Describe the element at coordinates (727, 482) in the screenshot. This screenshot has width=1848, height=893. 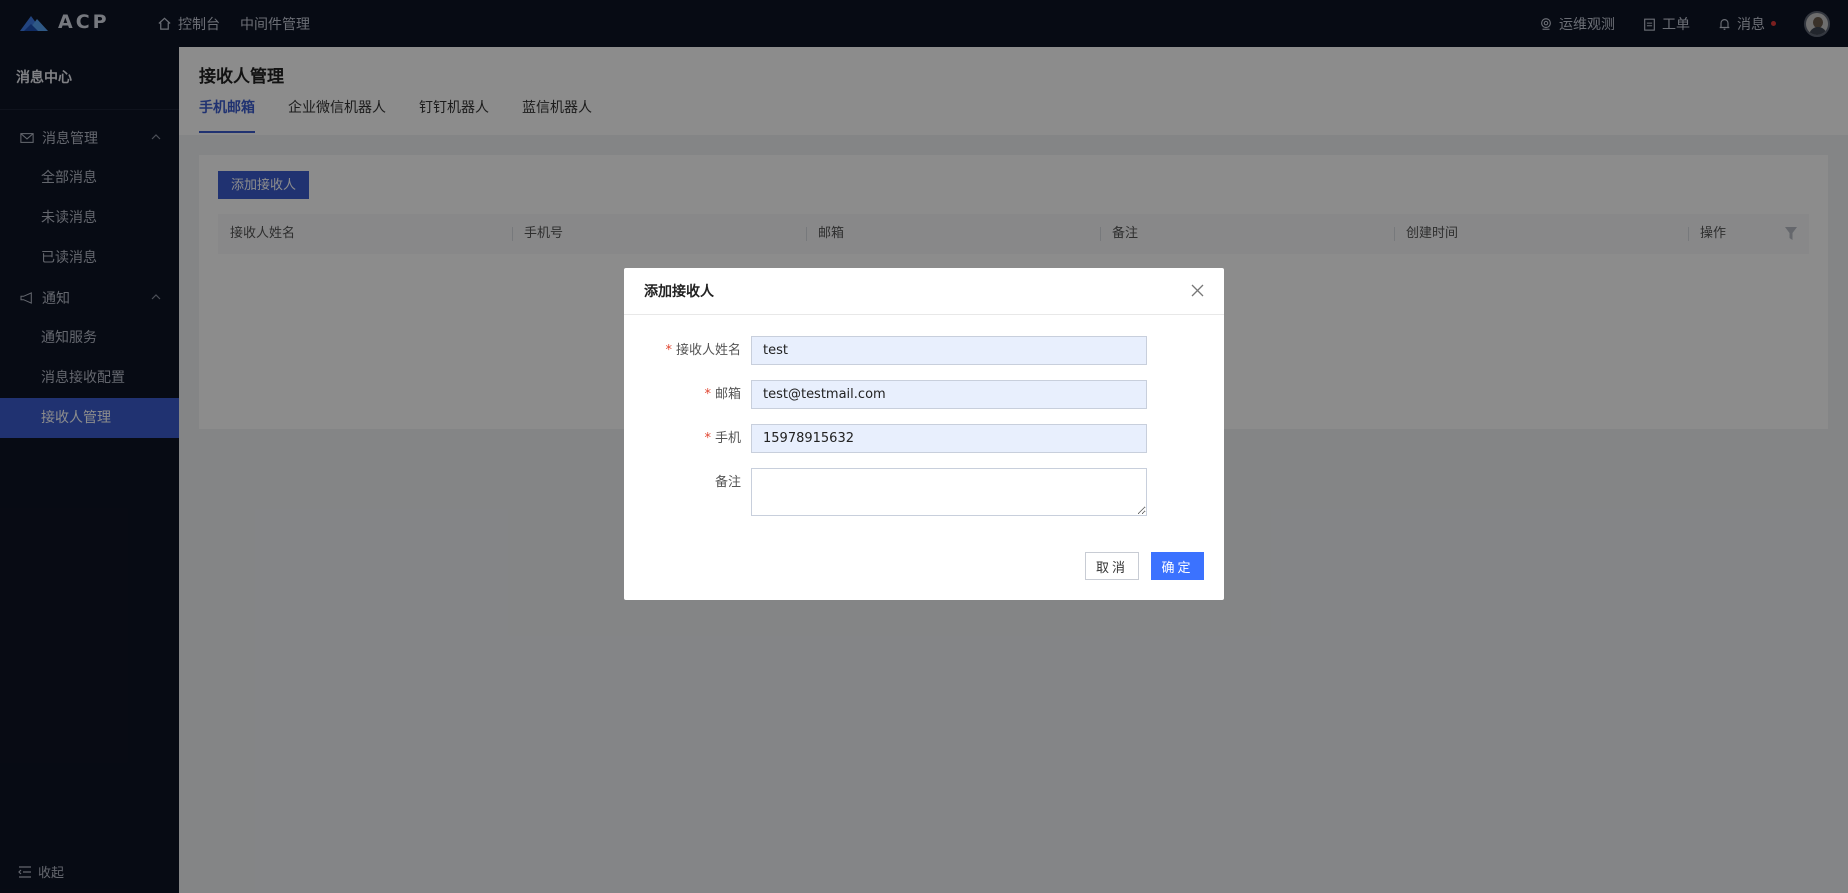
I see `remark-label-text: 备注` at that location.